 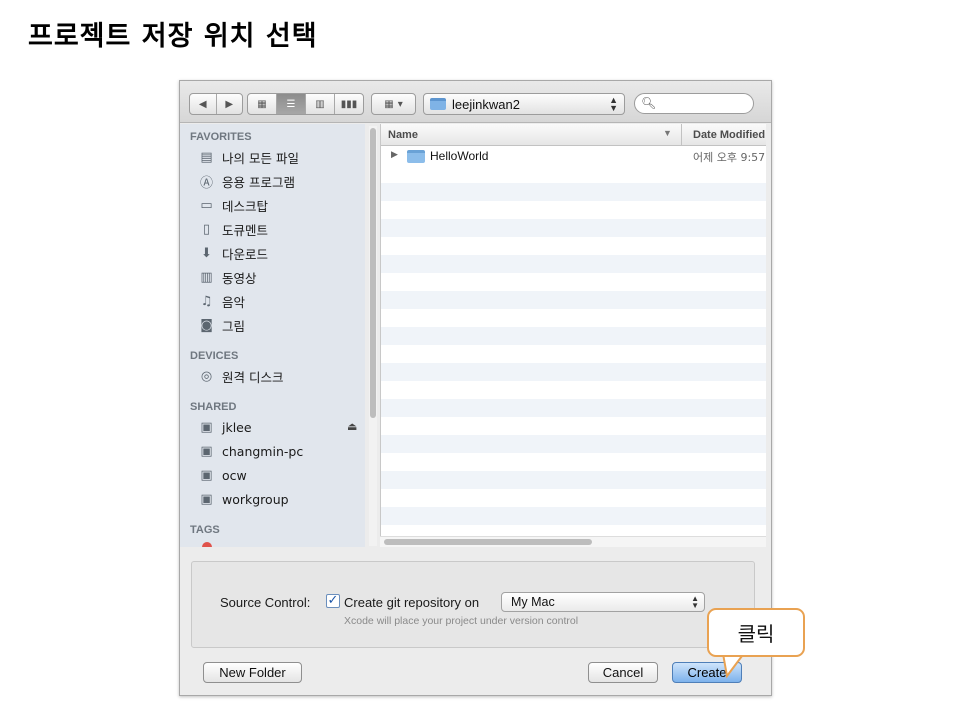 What do you see at coordinates (729, 135) in the screenshot?
I see `column-header-date: Date Modified` at bounding box center [729, 135].